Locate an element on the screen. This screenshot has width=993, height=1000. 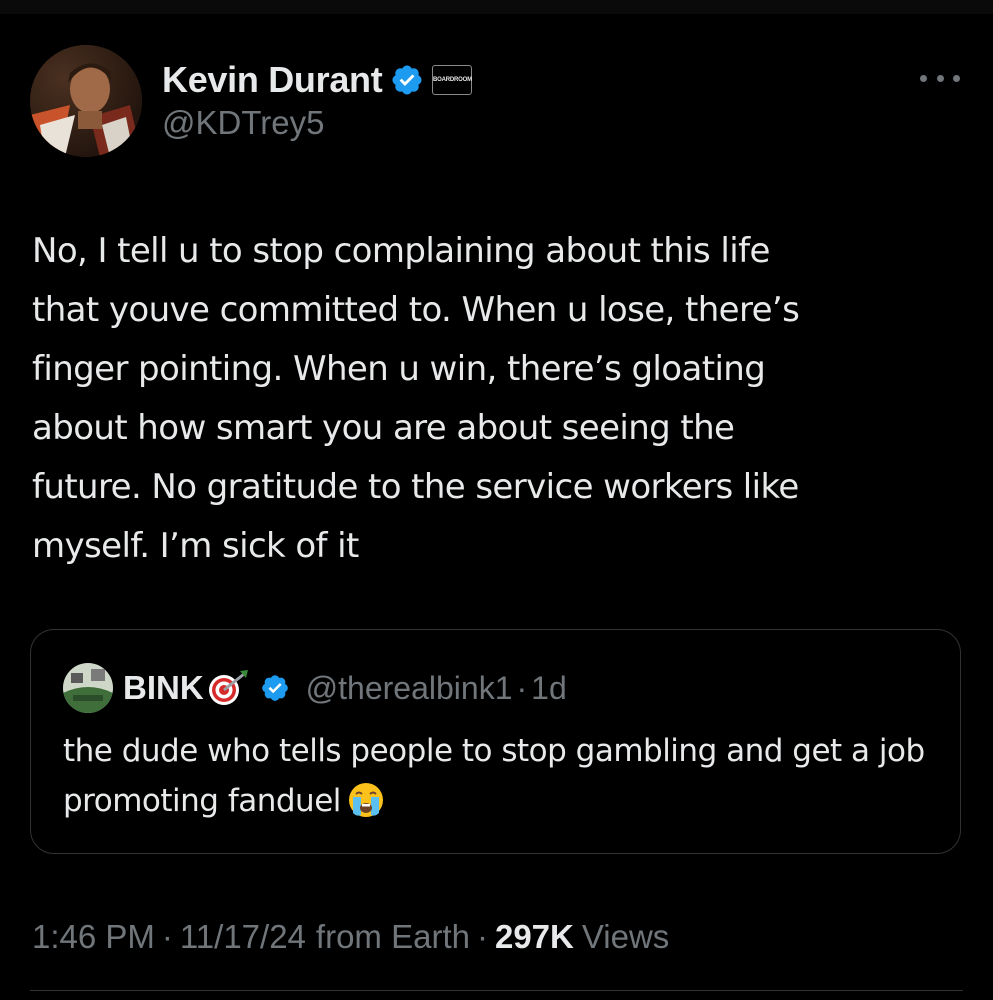
tweet-location: from Earth is located at coordinates (392, 936).